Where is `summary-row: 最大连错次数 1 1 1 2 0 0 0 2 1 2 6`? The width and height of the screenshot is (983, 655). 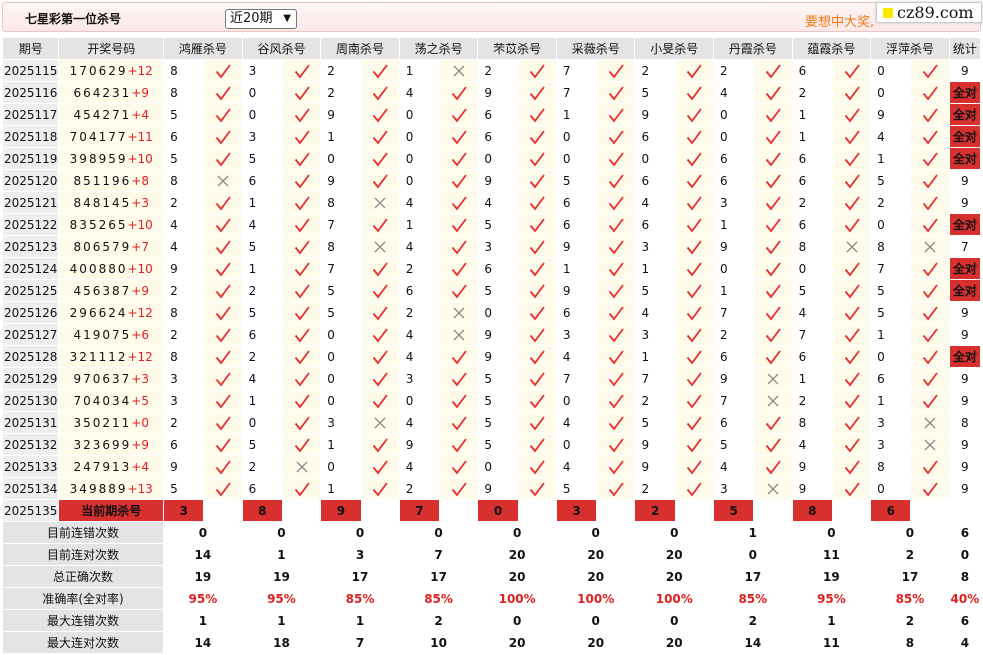 summary-row: 最大连错次数 1 1 1 2 0 0 0 2 1 2 6 is located at coordinates (491, 620).